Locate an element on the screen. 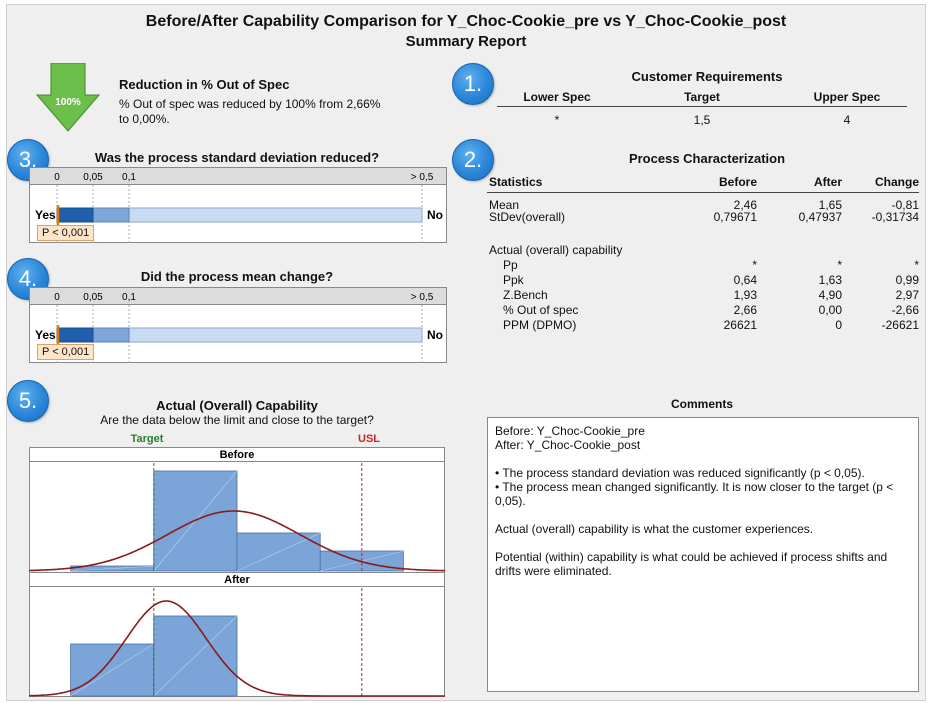 This screenshot has width=930, height=703. proc-cap-label: Z.Bench is located at coordinates (525, 295).